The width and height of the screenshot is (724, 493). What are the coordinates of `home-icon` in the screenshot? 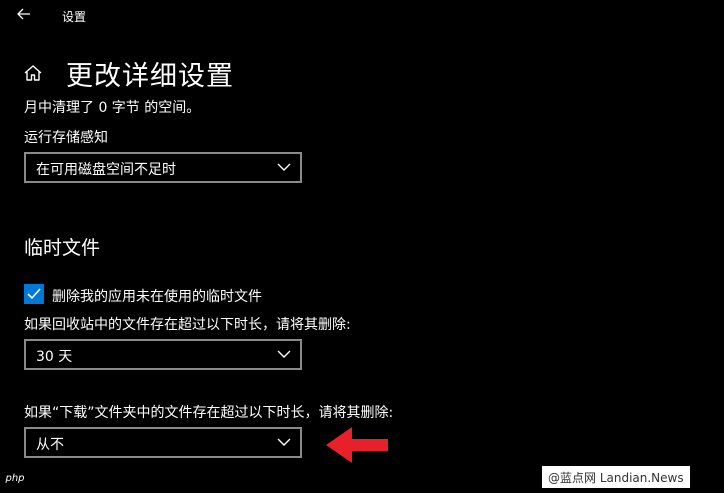 It's located at (33, 73).